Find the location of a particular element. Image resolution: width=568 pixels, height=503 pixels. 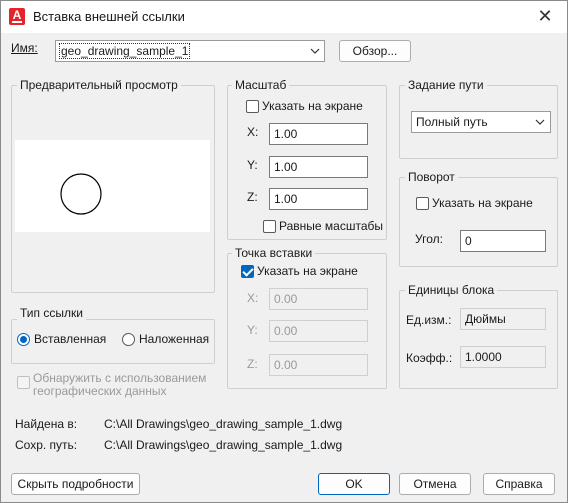

scale-specify-label: Указать на экране is located at coordinates (312, 106).